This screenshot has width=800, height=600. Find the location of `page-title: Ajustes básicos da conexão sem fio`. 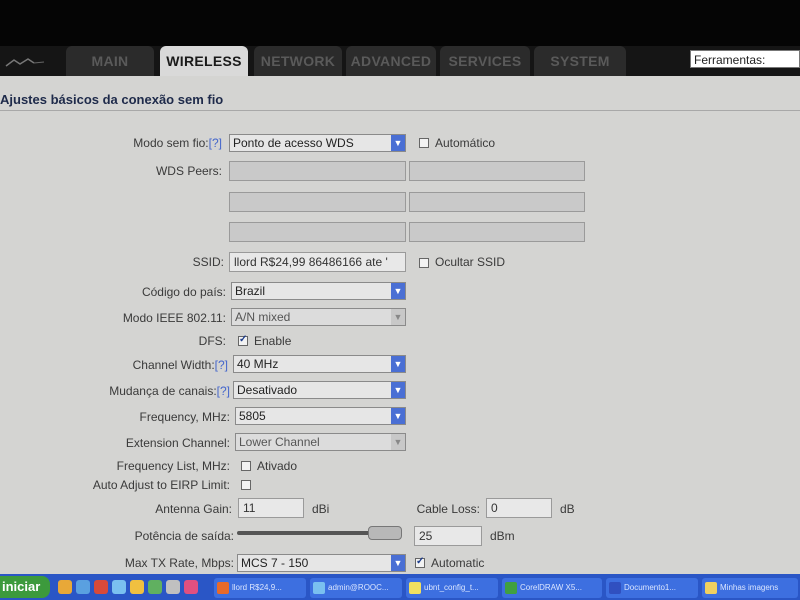

page-title: Ajustes básicos da conexão sem fio is located at coordinates (112, 99).